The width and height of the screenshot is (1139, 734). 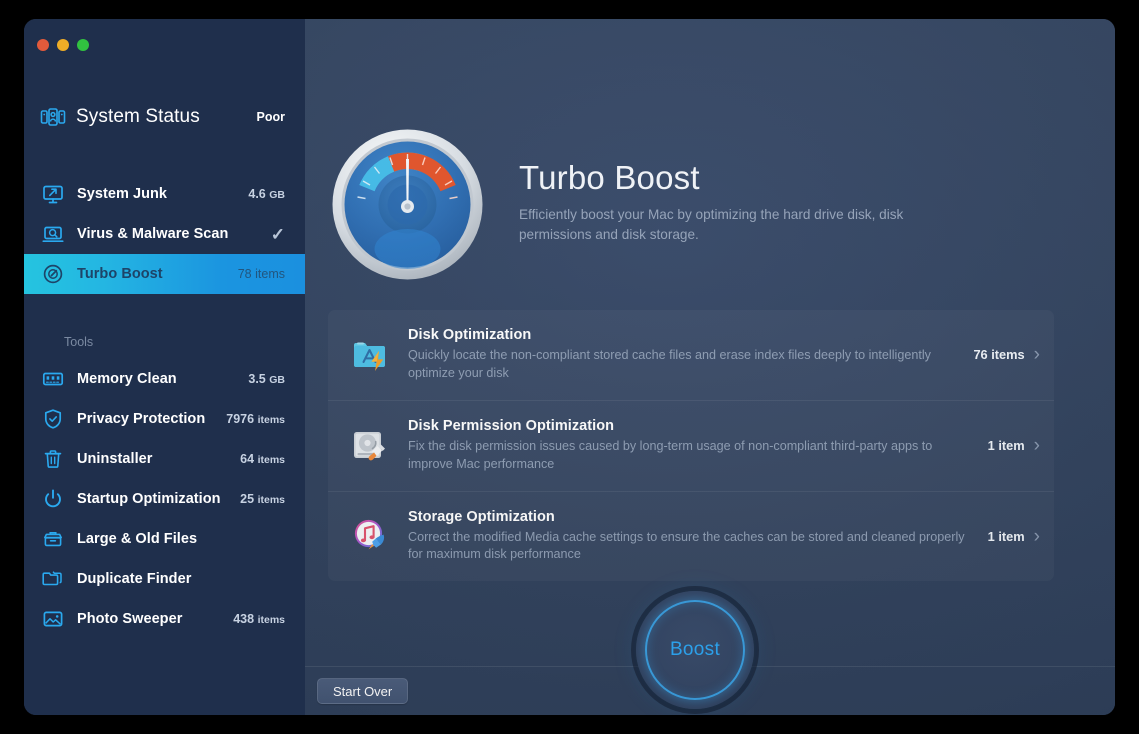 I want to click on sidebar-item-startup-optimization: Startup Optimization 25 items, so click(x=164, y=499).